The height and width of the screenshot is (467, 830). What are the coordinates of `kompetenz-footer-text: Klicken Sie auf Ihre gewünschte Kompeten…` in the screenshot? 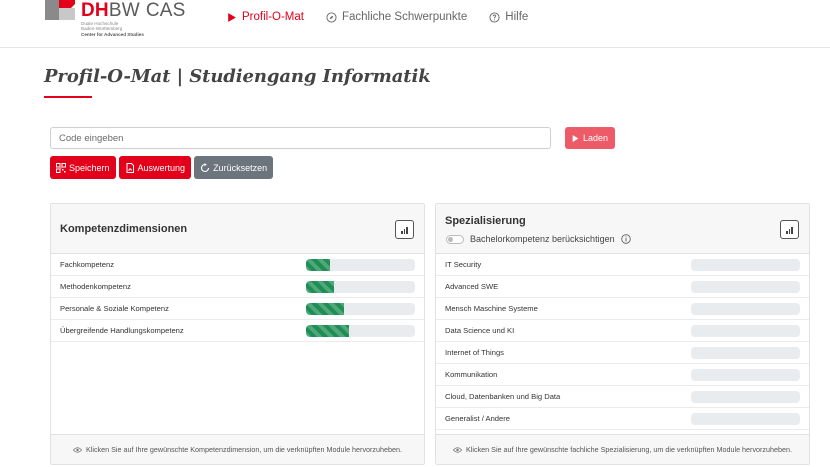 It's located at (244, 449).